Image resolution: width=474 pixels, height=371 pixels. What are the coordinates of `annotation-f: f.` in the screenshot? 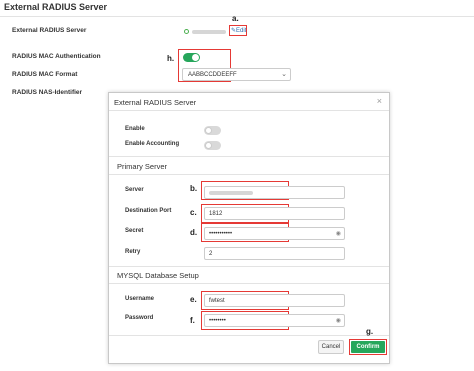 It's located at (192, 320).